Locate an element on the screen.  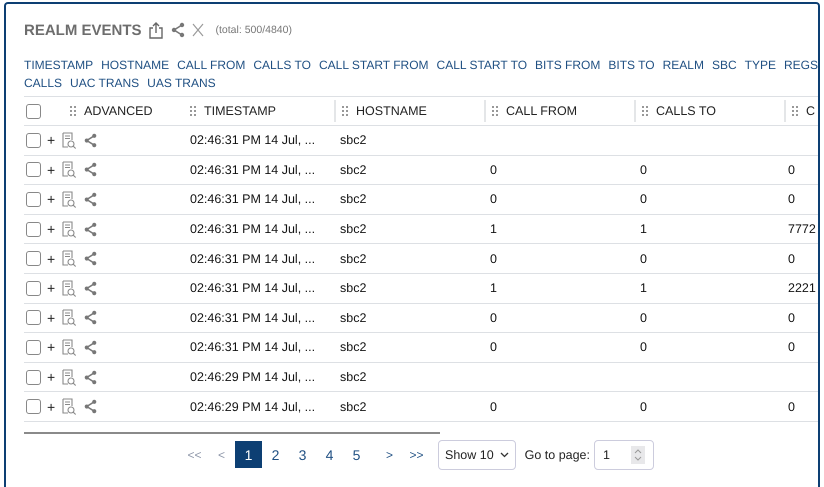
column-toggle: BITS FROM is located at coordinates (567, 65).